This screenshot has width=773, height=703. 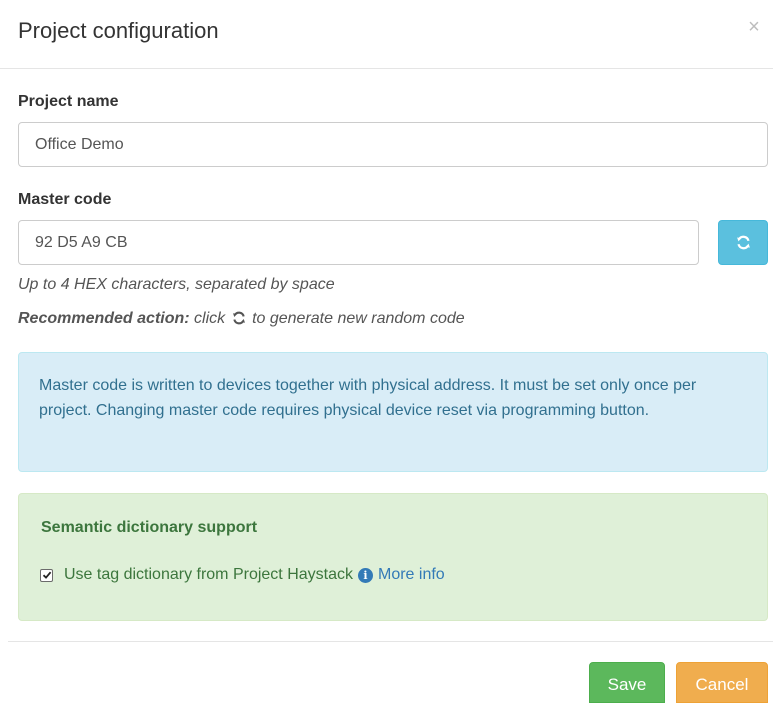 What do you see at coordinates (118, 30) in the screenshot?
I see `modal-title: Project configuration` at bounding box center [118, 30].